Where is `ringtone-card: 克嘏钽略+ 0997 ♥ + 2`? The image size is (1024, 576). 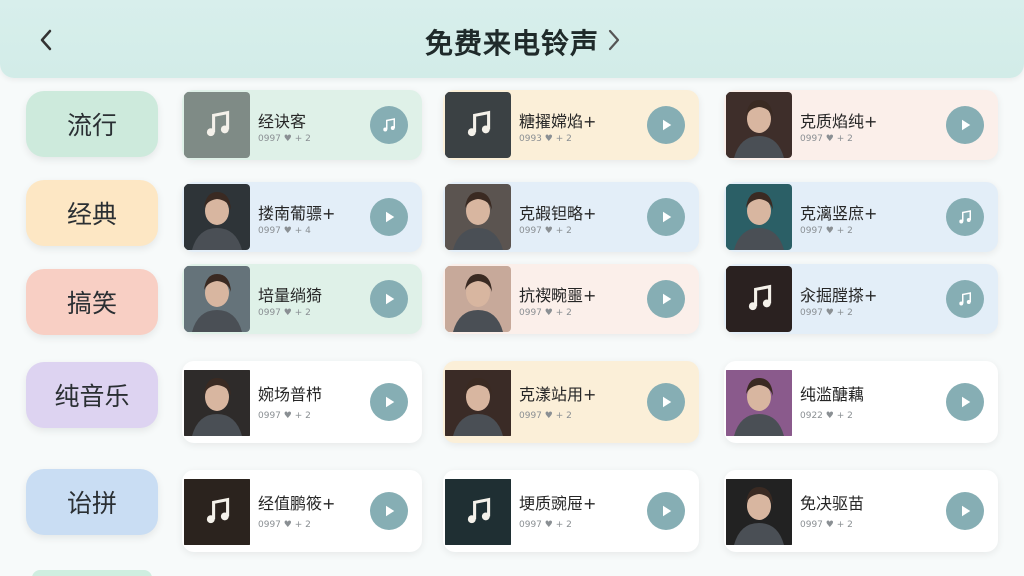 ringtone-card: 克嘏钽略+ 0997 ♥ + 2 is located at coordinates (571, 217).